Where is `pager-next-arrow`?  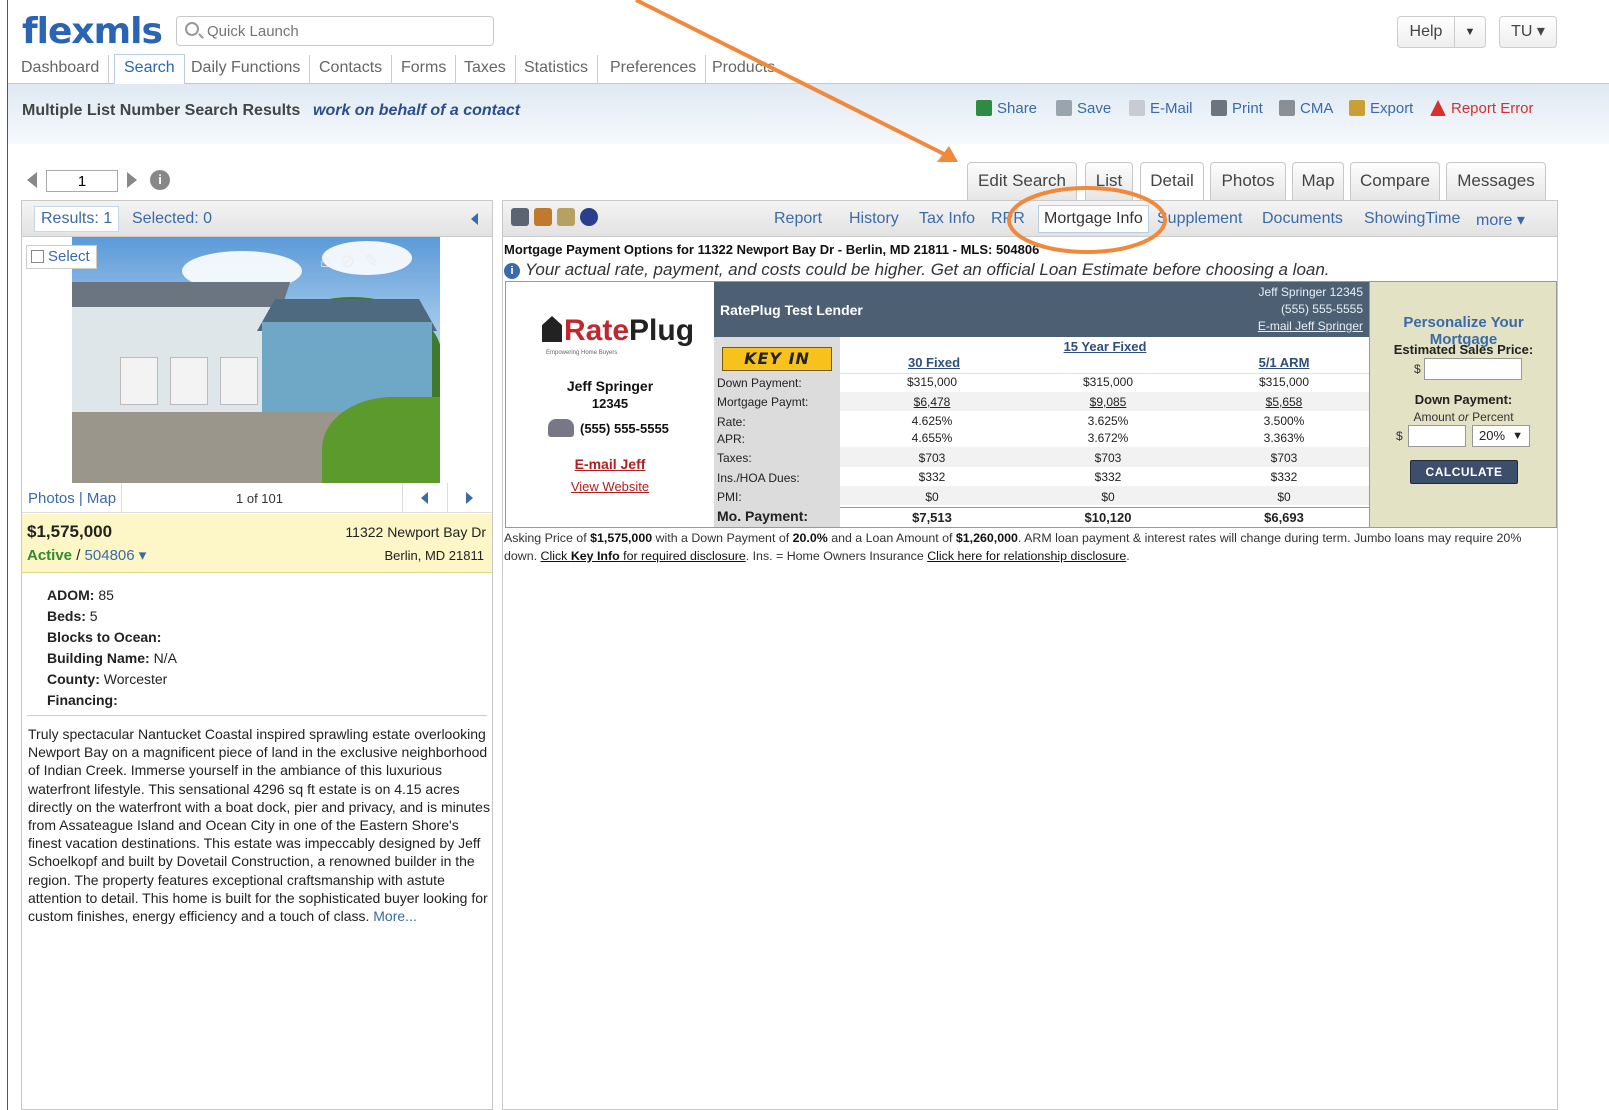 pager-next-arrow is located at coordinates (132, 180).